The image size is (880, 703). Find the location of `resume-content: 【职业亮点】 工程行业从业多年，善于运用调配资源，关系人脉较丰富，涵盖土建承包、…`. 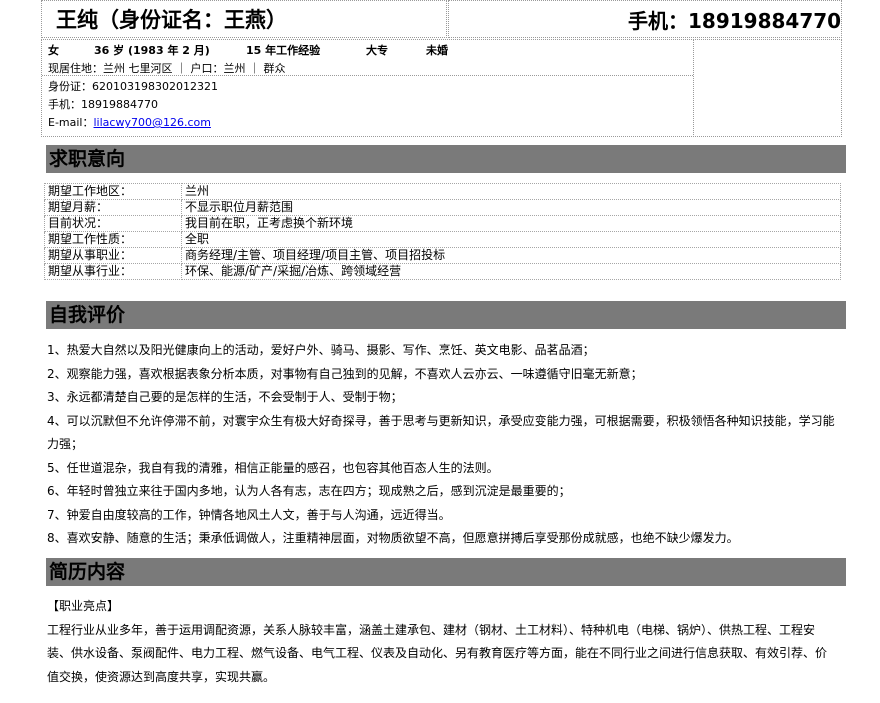

resume-content: 【职业亮点】 工程行业从业多年，善于运用调配资源，关系人脉较丰富，涵盖土建承包、… is located at coordinates (442, 642).